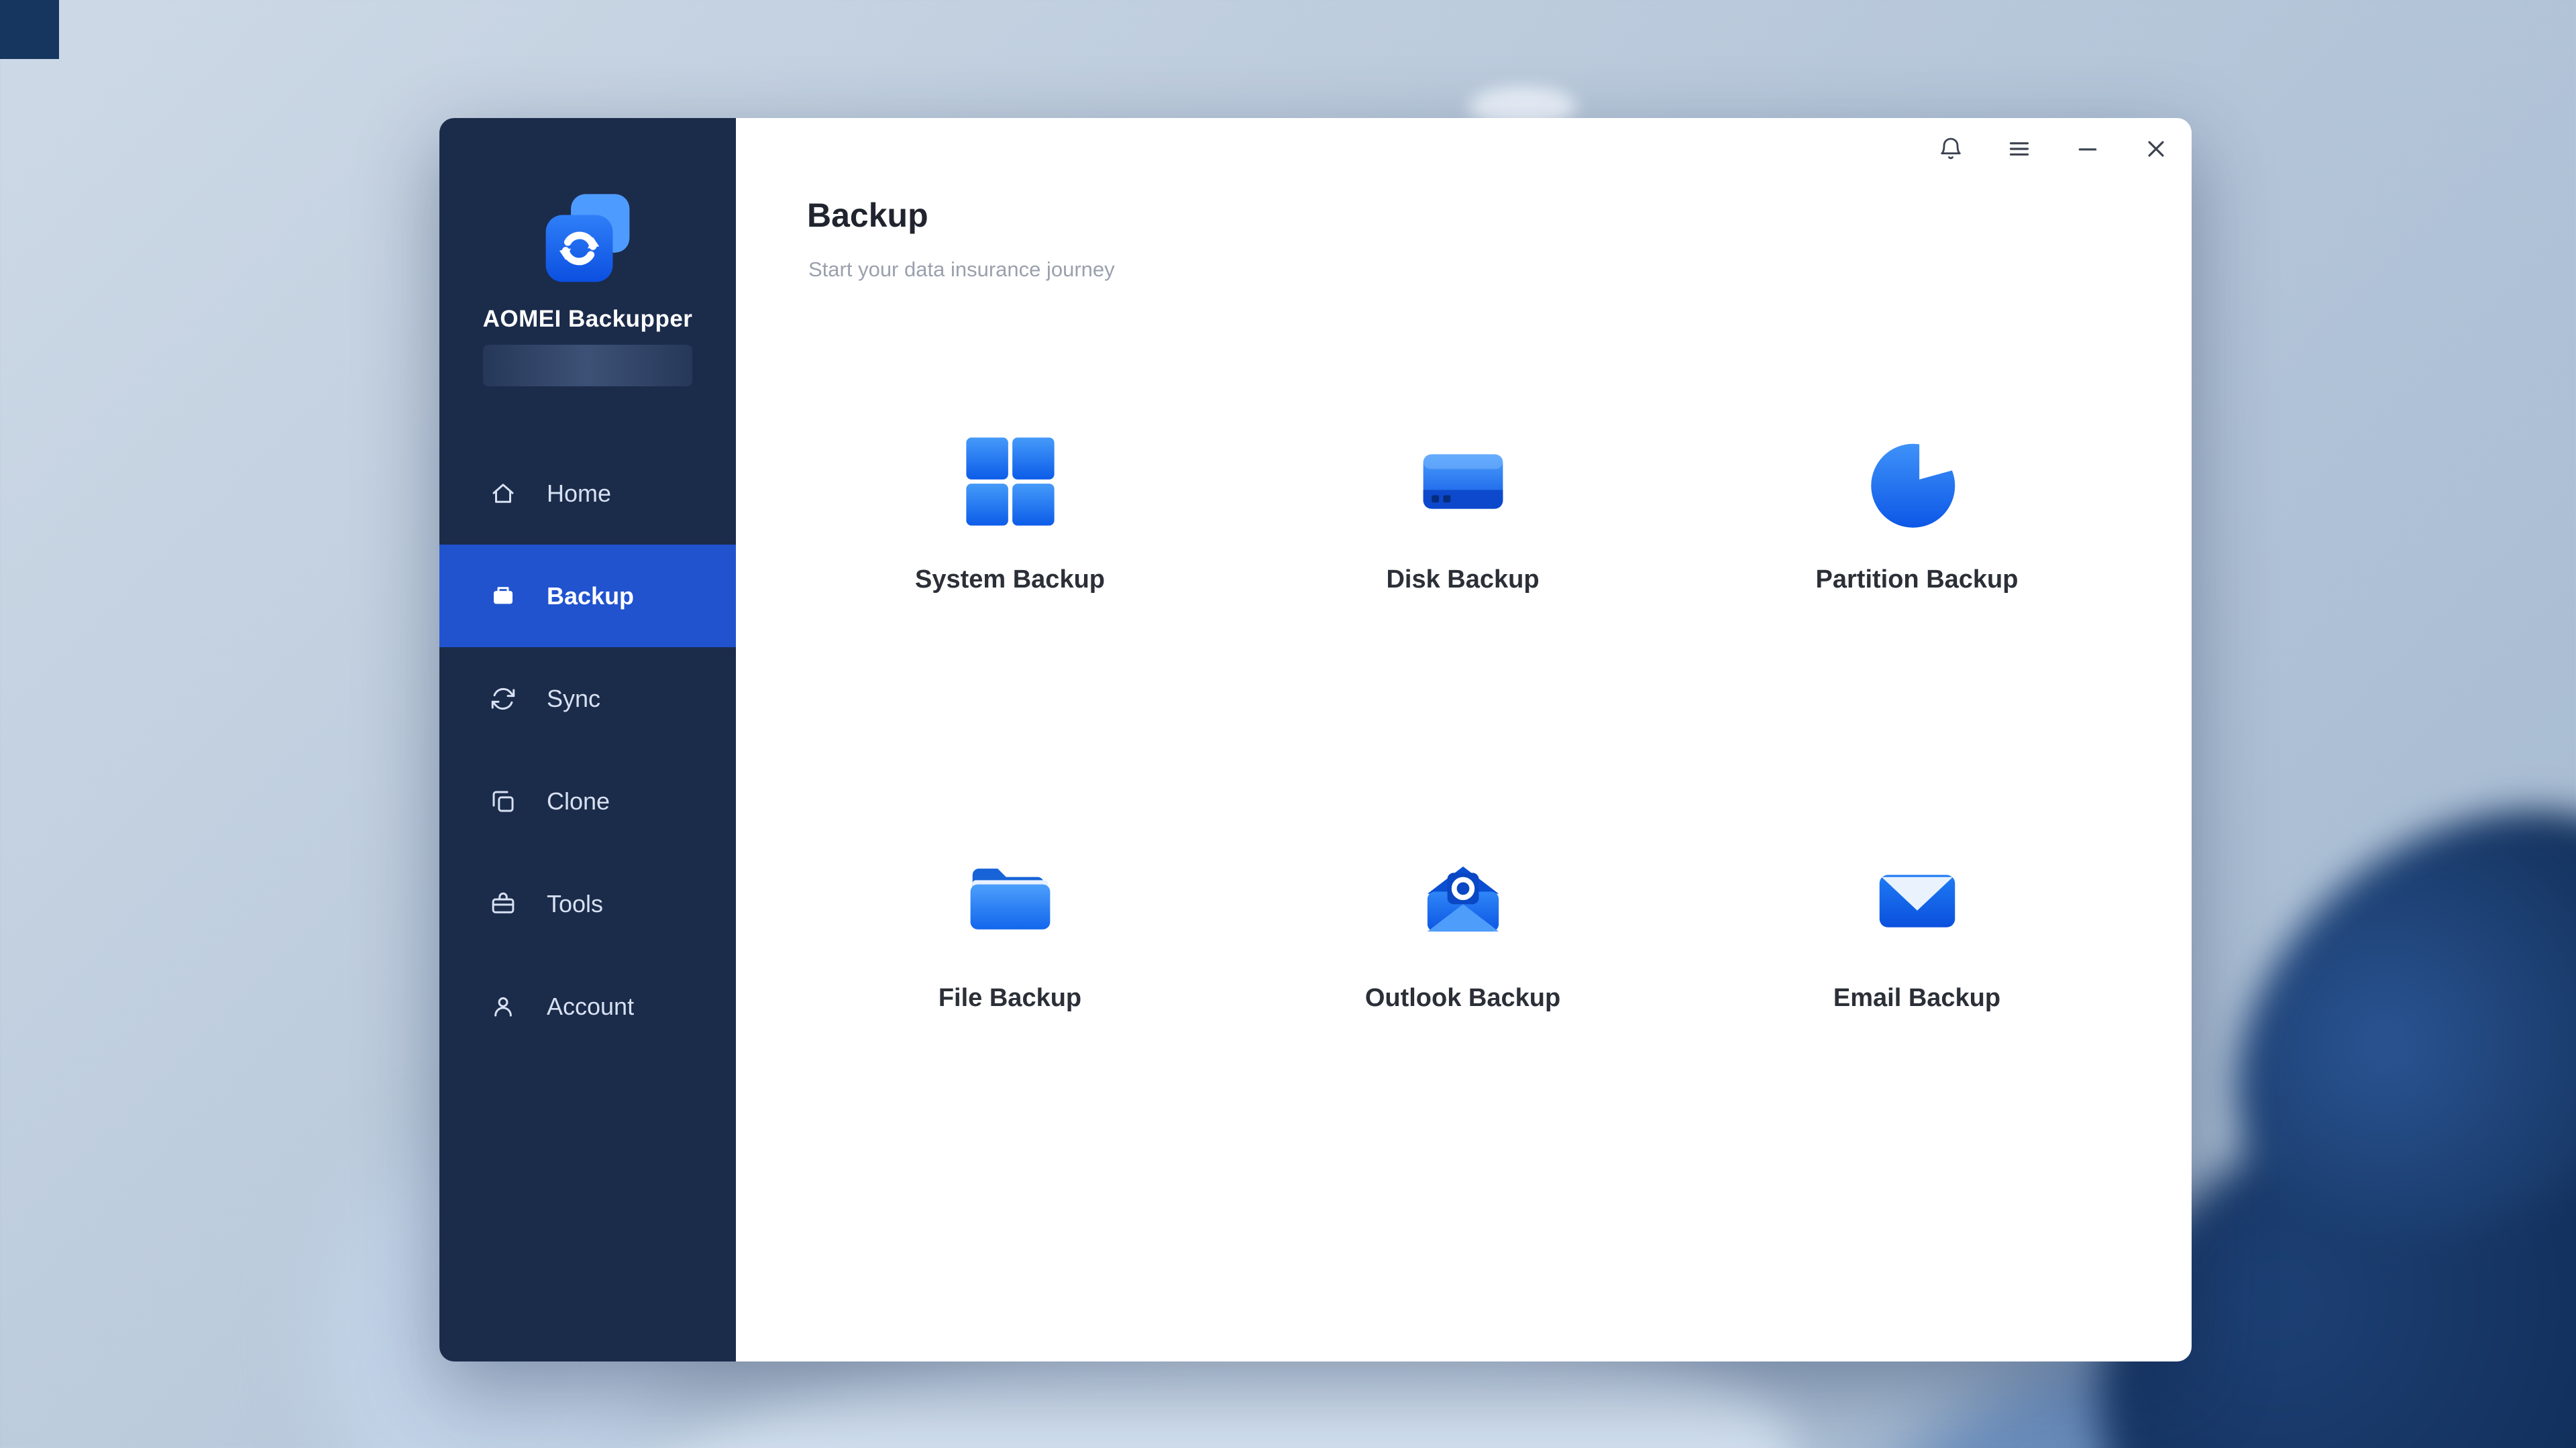 This screenshot has width=2576, height=1448. What do you see at coordinates (574, 698) in the screenshot?
I see `sidebar-item-label: Sync` at bounding box center [574, 698].